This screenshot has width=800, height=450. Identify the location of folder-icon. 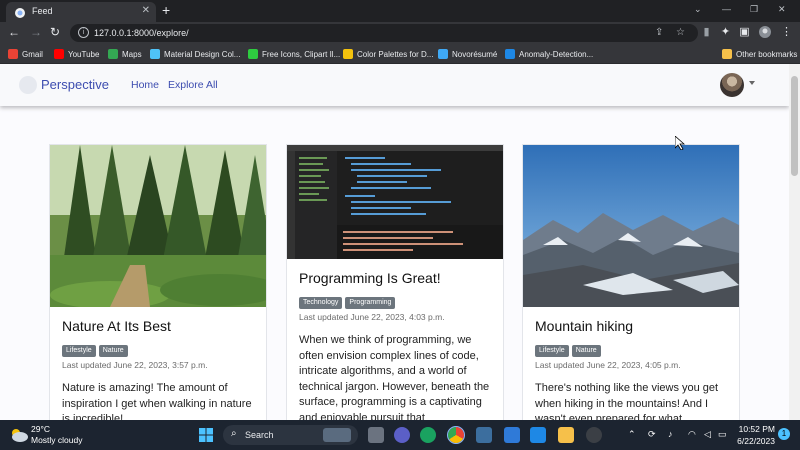
(727, 54).